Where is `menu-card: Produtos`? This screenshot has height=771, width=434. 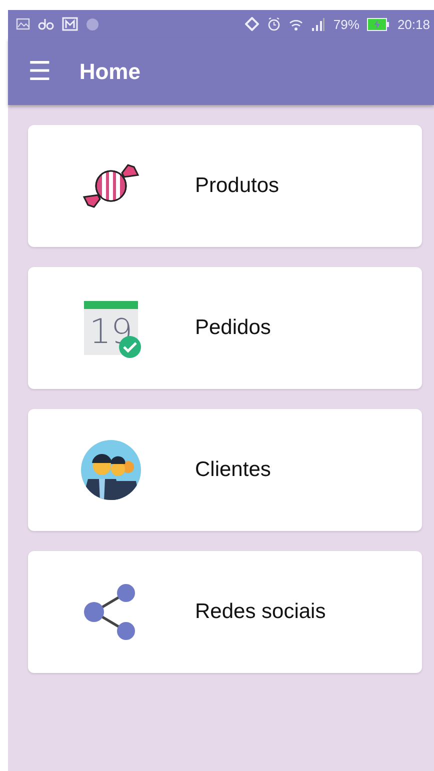 menu-card: Produtos is located at coordinates (225, 186).